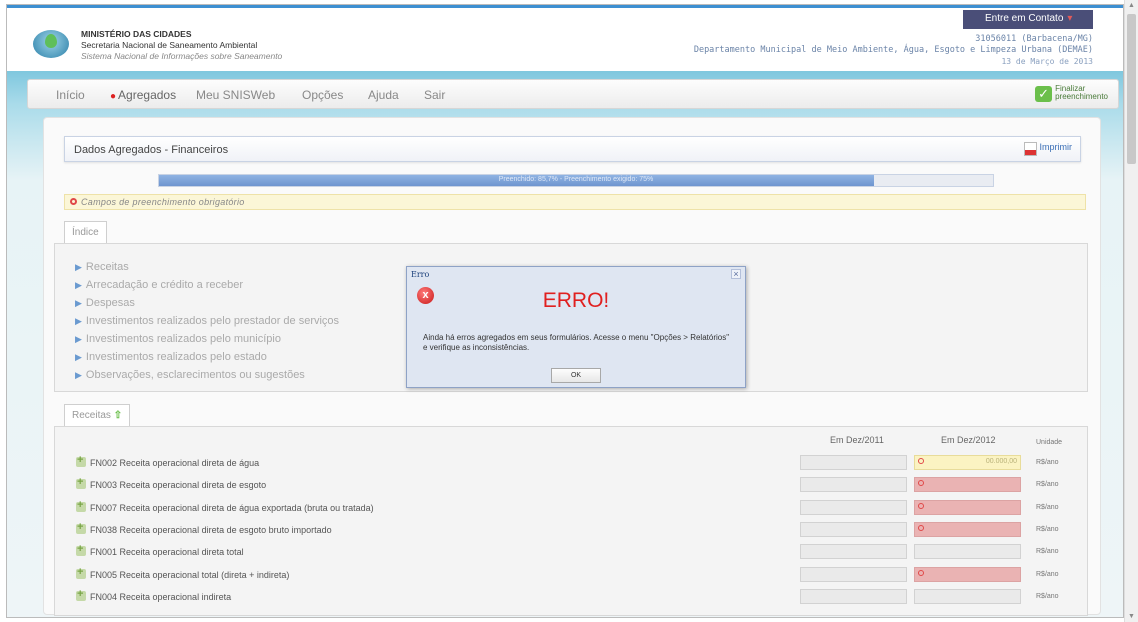  What do you see at coordinates (151, 150) in the screenshot?
I see `page-title: Dados Agregados - Financeiros` at bounding box center [151, 150].